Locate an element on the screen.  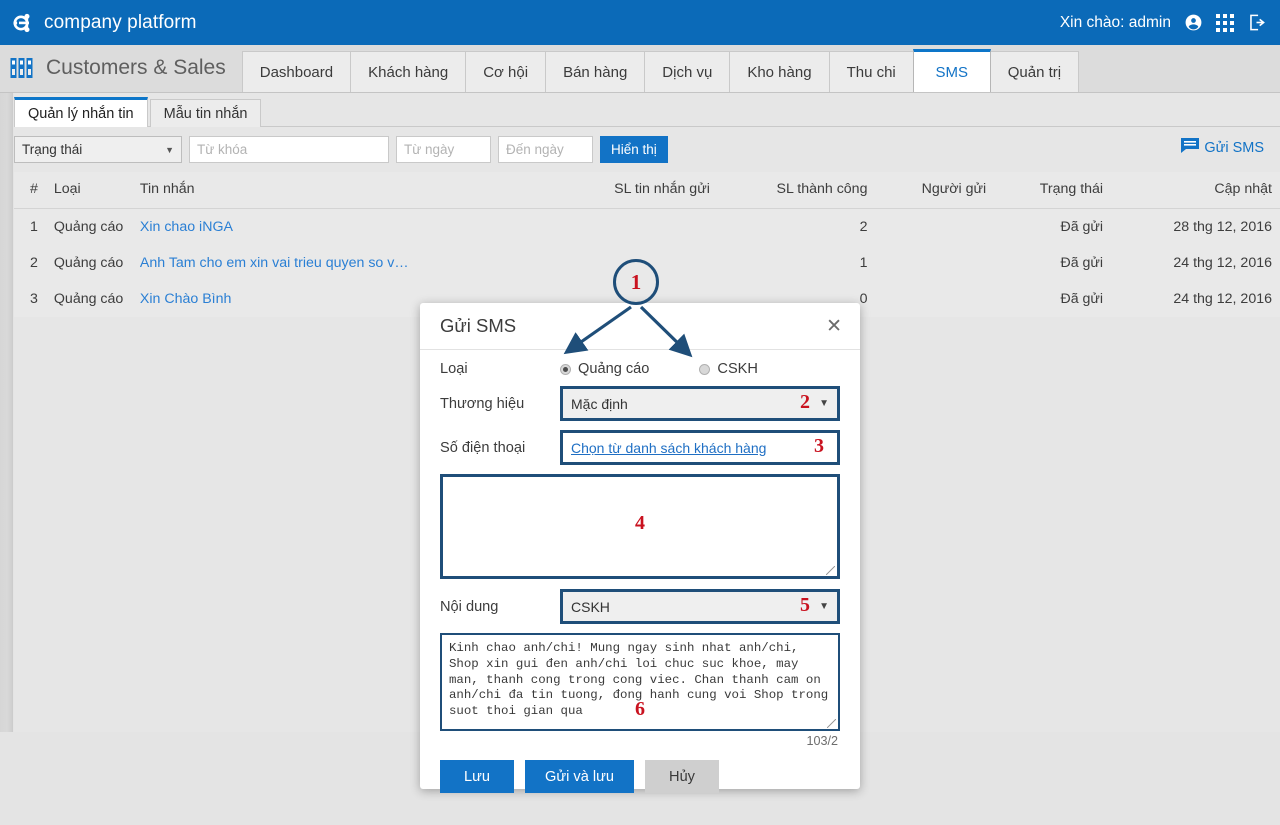
main-tab-cơ-hội: Cơ hội is located at coordinates (506, 71).